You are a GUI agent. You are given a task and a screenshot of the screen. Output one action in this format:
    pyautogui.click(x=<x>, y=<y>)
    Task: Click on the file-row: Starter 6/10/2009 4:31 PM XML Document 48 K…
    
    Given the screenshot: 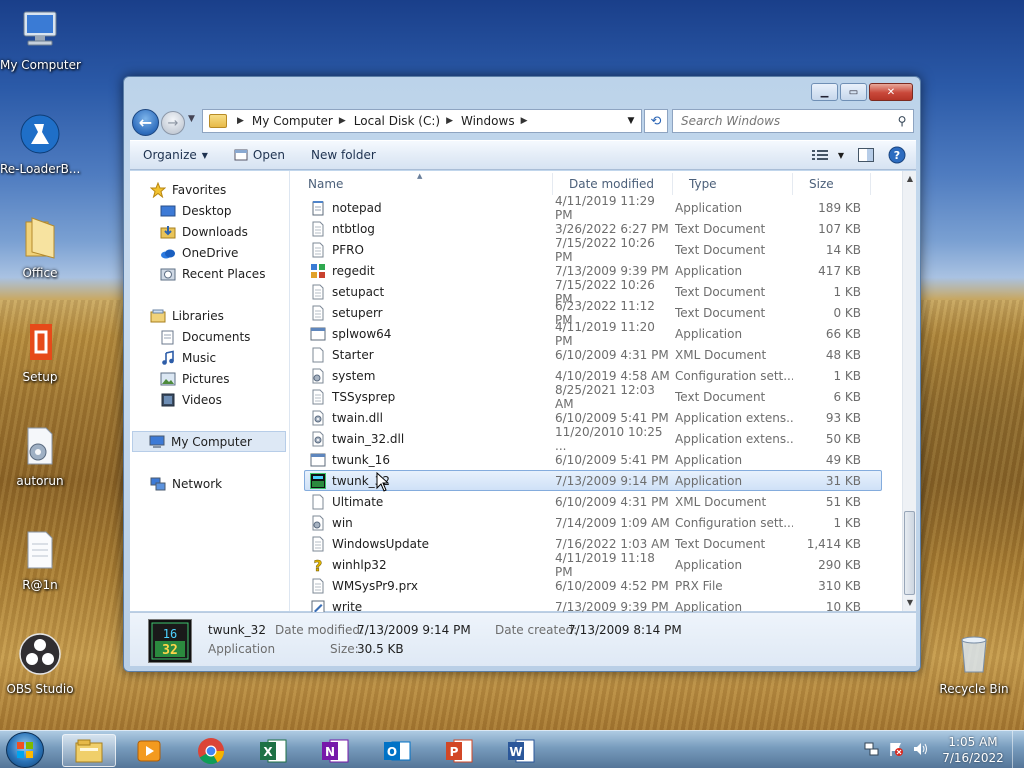 What is the action you would take?
    pyautogui.click(x=593, y=354)
    